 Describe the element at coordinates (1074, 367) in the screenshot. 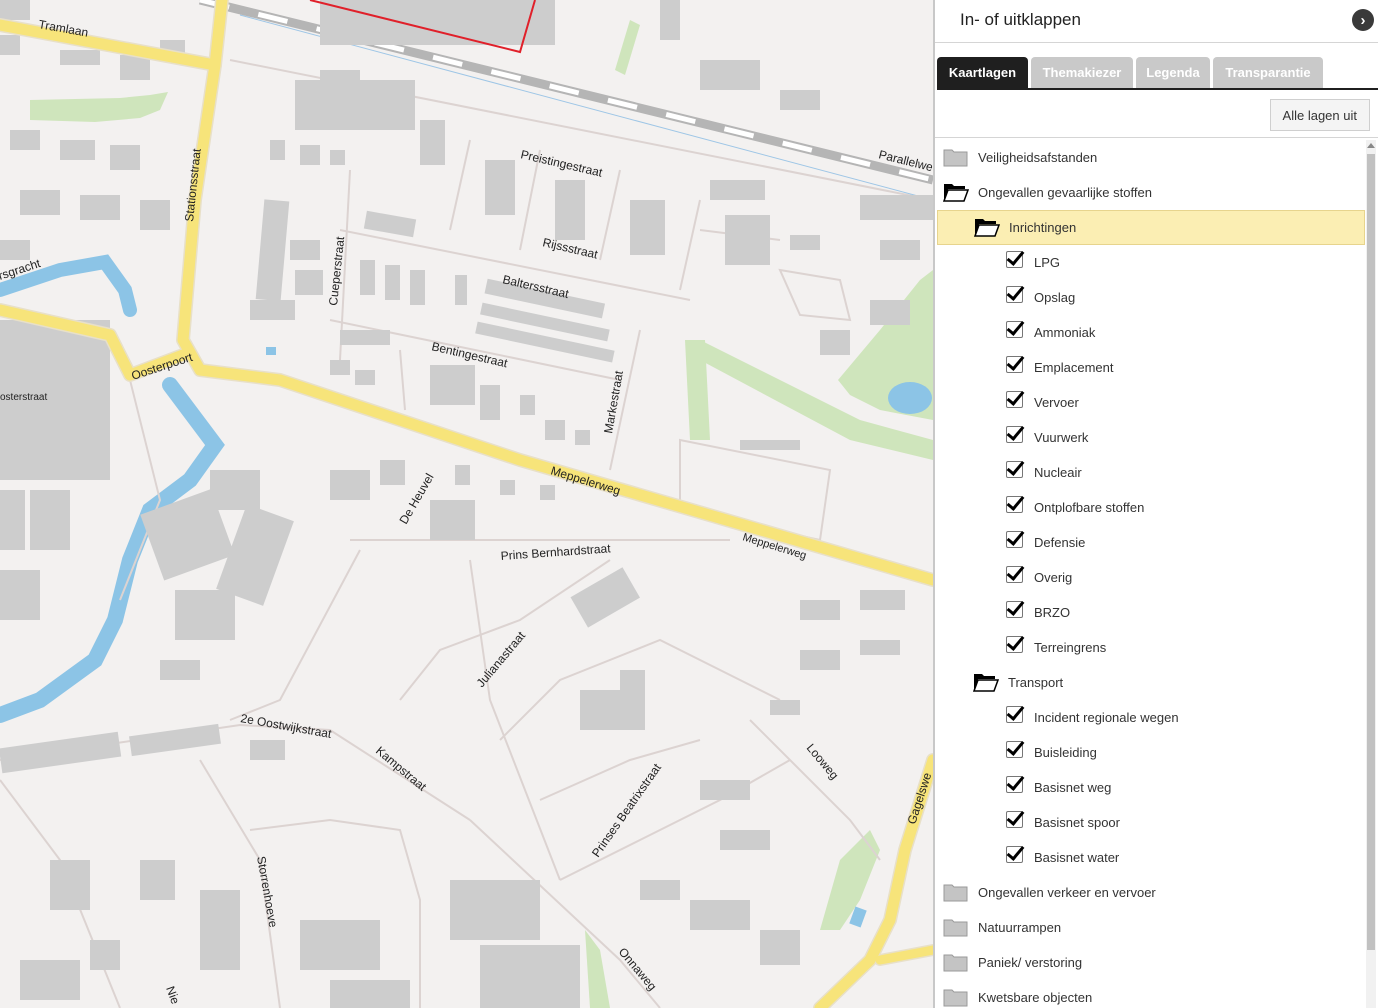

I see `tree-label: Emplacement` at that location.